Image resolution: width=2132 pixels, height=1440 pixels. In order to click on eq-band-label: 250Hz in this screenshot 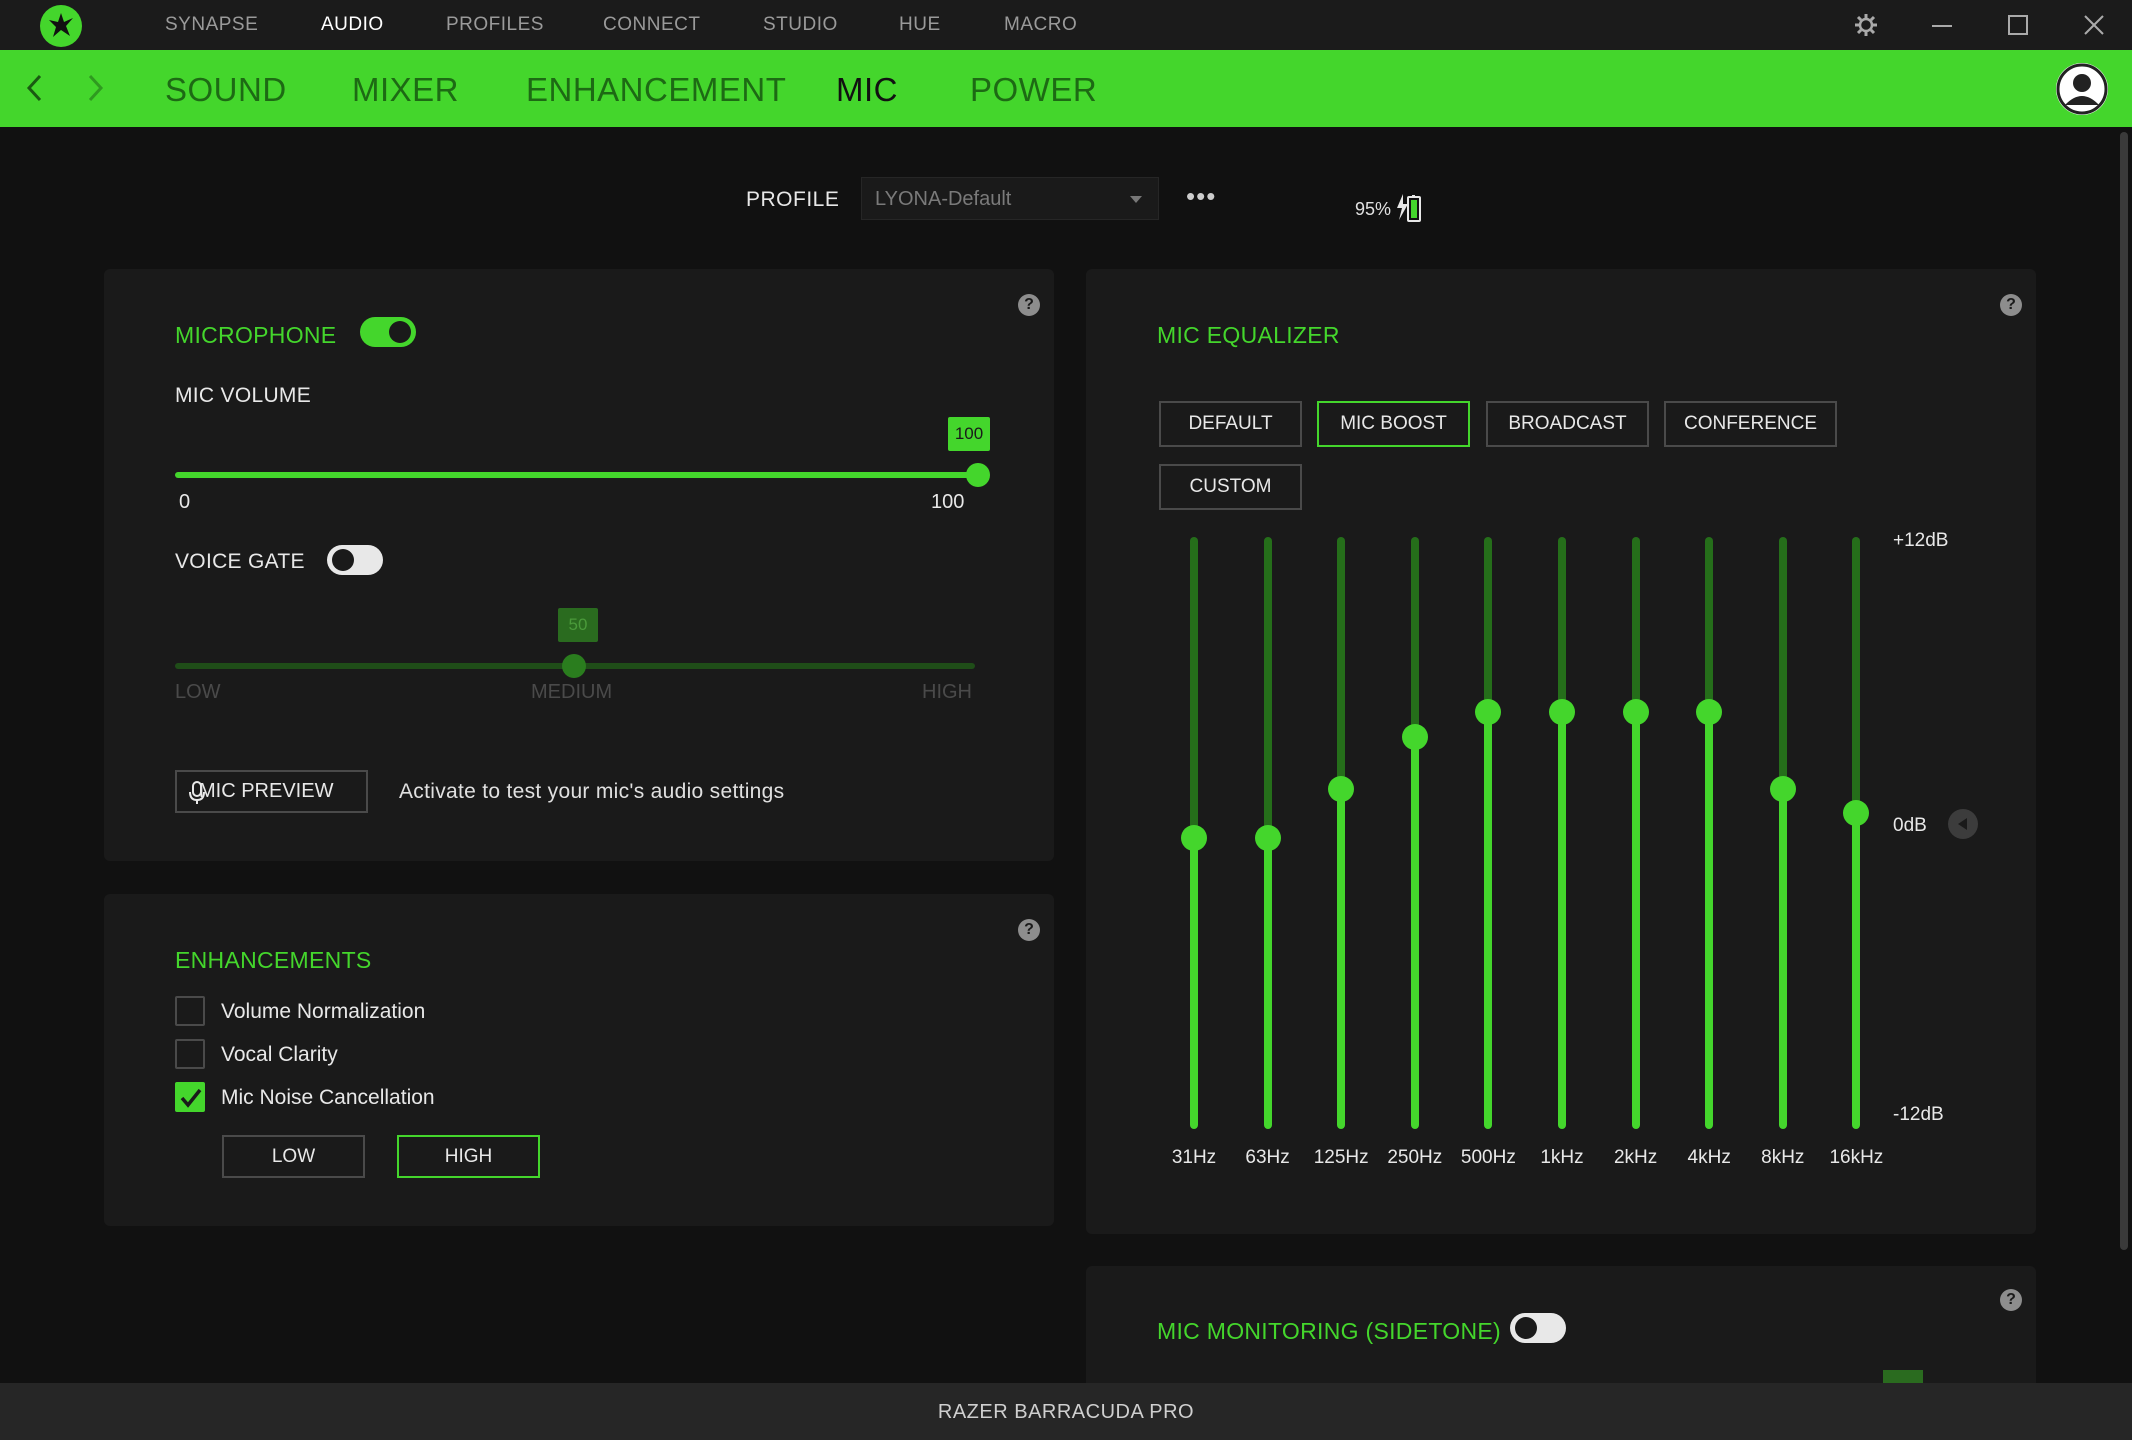, I will do `click(1415, 1157)`.